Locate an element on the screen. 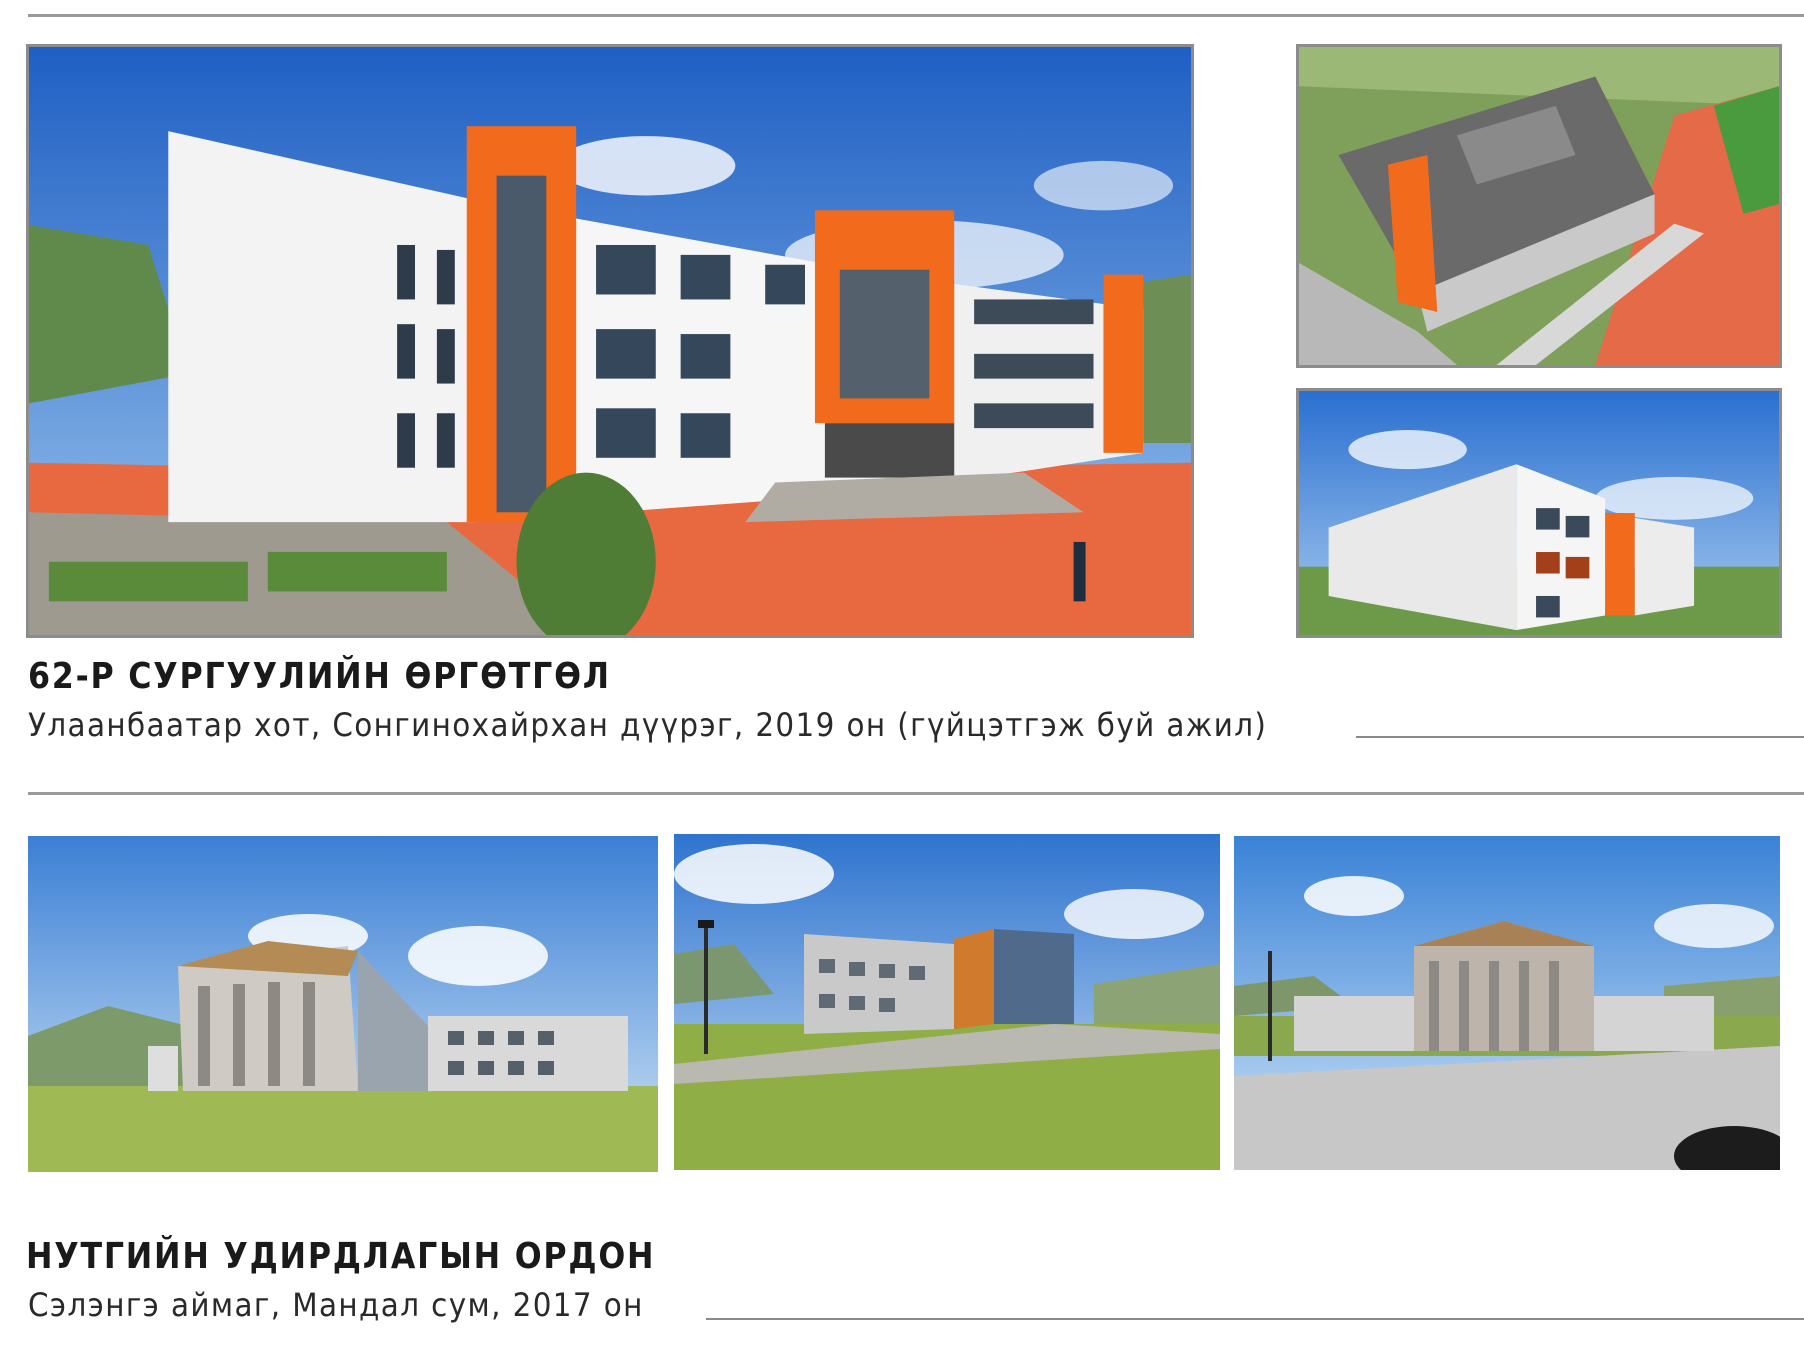 Image resolution: width=1804 pixels, height=1352 pixels. section-divider-rule is located at coordinates (916, 793).